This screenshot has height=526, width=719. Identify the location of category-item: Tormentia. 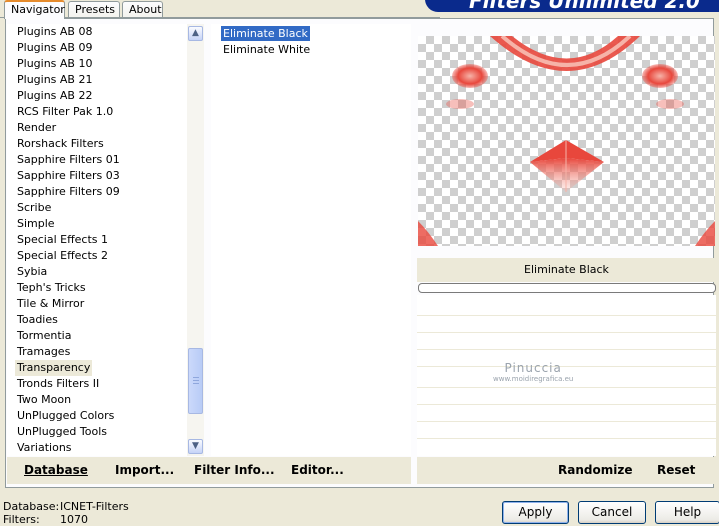
(44, 336).